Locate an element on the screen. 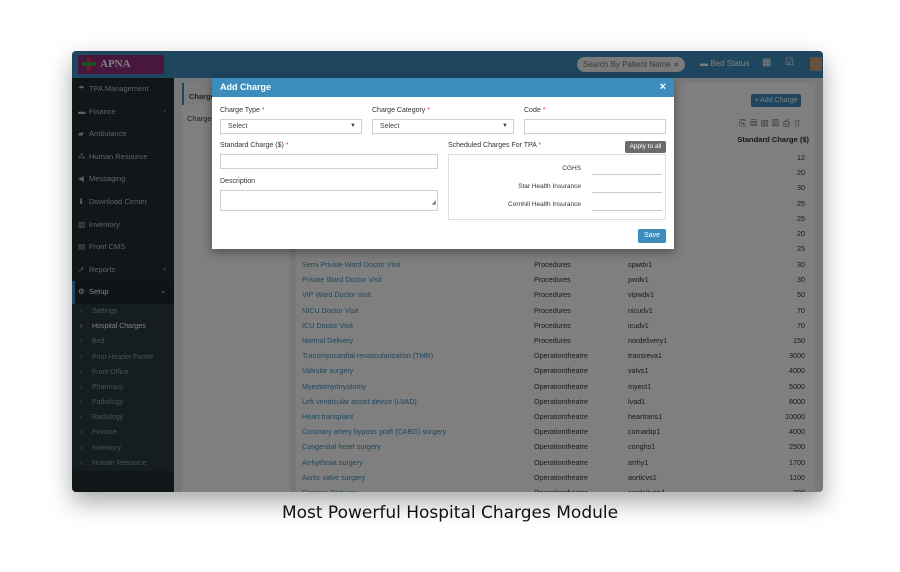 This screenshot has width=900, height=572. standard-charge-input is located at coordinates (329, 161).